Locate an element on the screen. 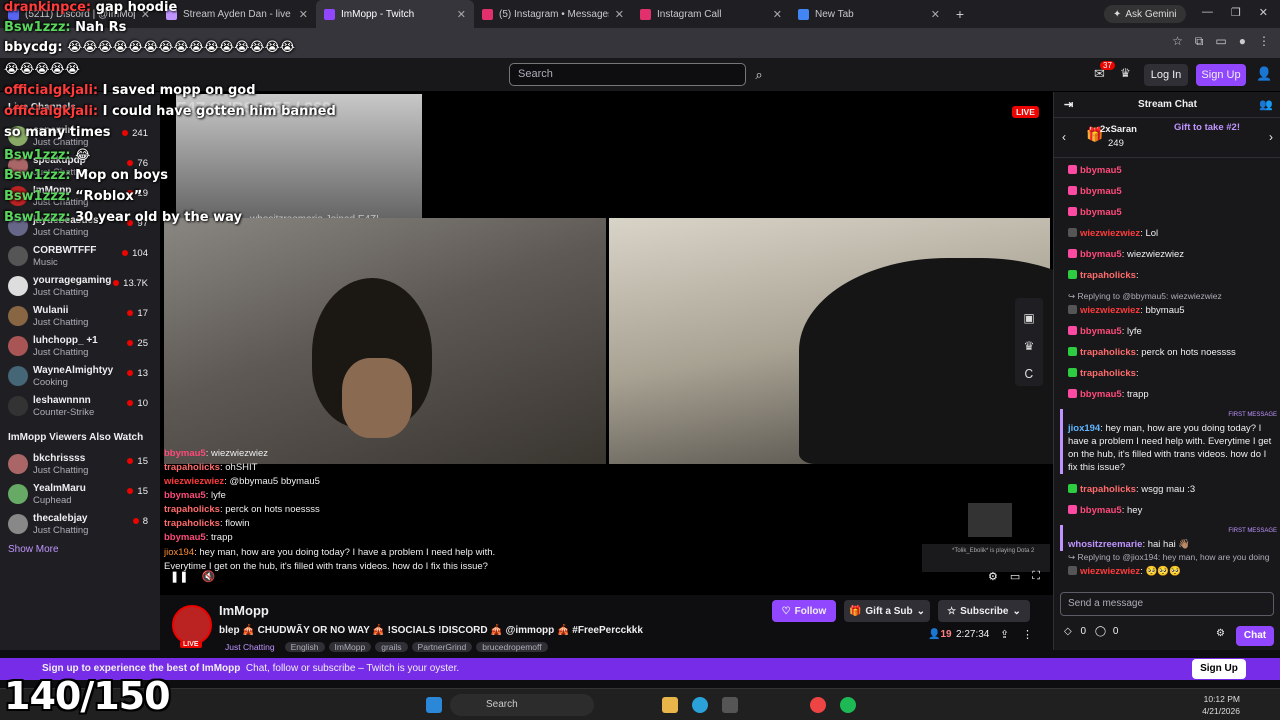 This screenshot has height=720, width=1280. chrome-icon is located at coordinates (818, 705).